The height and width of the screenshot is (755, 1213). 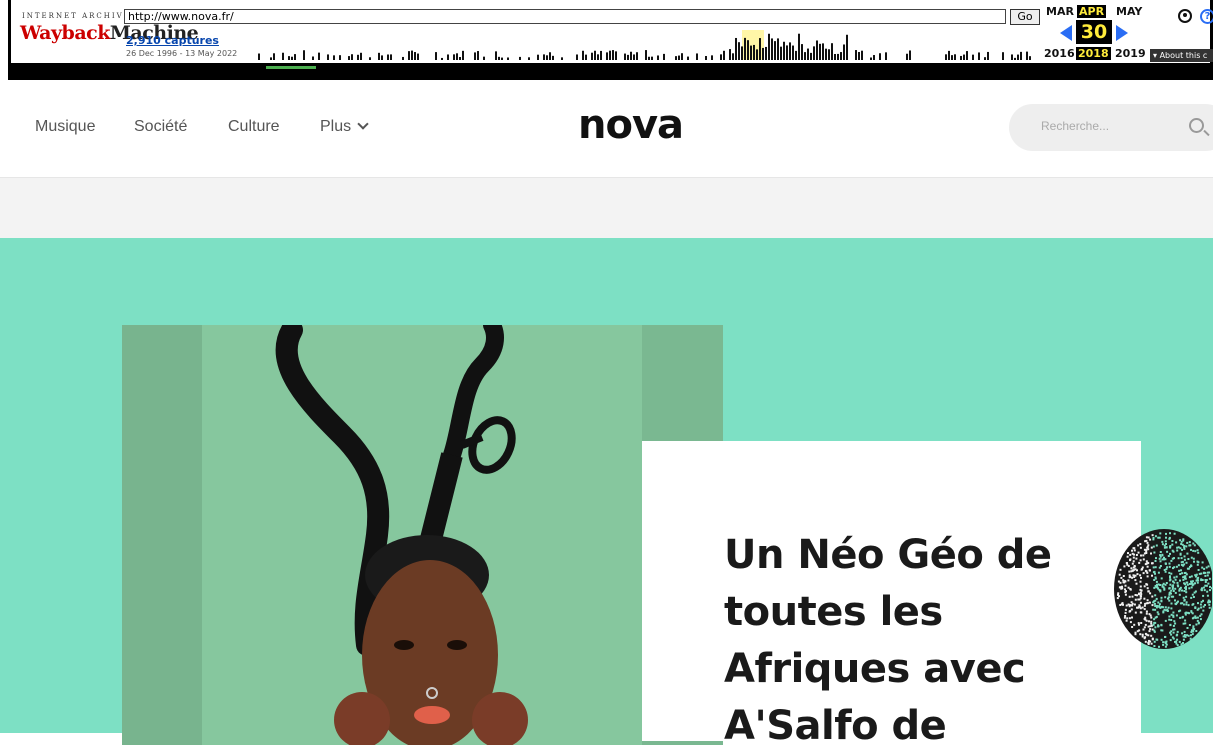 I want to click on search-input, so click(x=1101, y=126).